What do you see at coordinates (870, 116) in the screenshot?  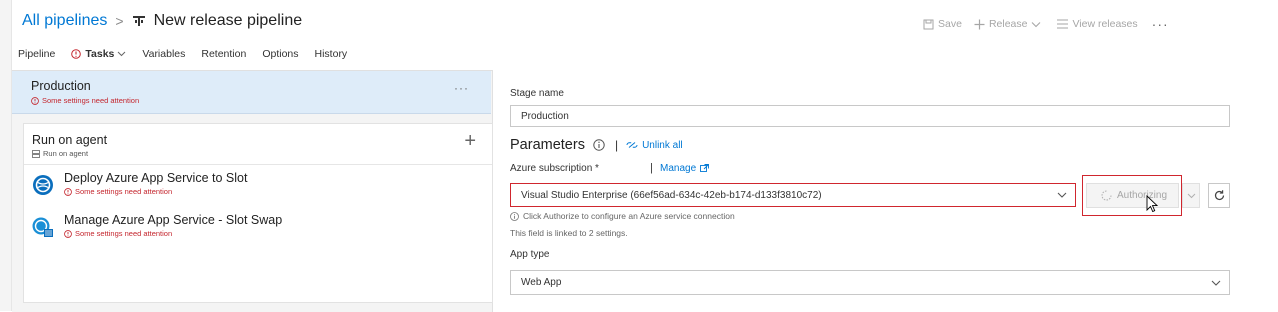 I see `stage-name-input: Production` at bounding box center [870, 116].